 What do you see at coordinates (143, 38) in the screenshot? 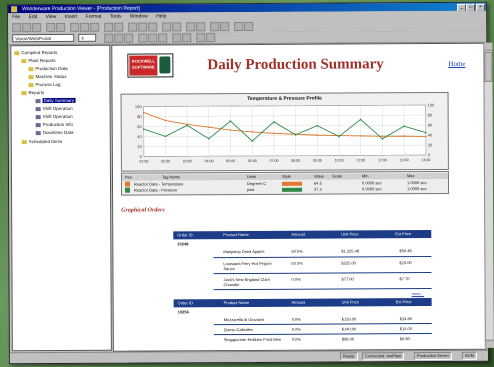
I see `align-left-icon` at bounding box center [143, 38].